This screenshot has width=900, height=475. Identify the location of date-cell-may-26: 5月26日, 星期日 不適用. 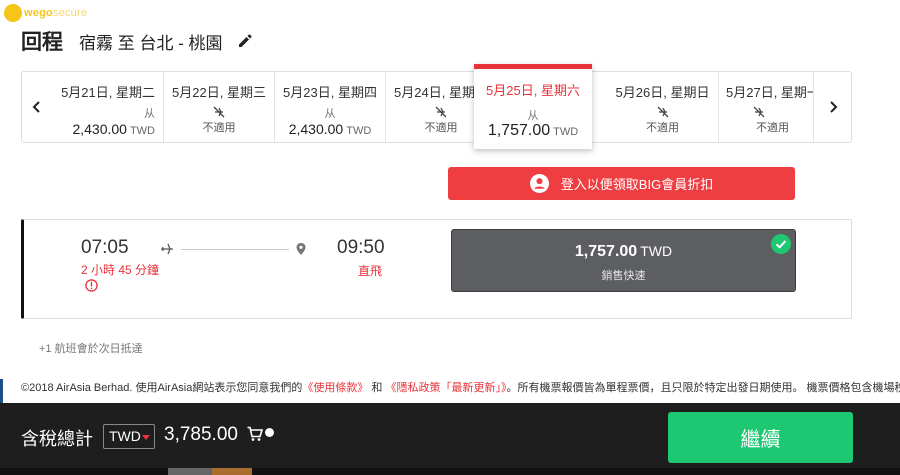
(662, 107).